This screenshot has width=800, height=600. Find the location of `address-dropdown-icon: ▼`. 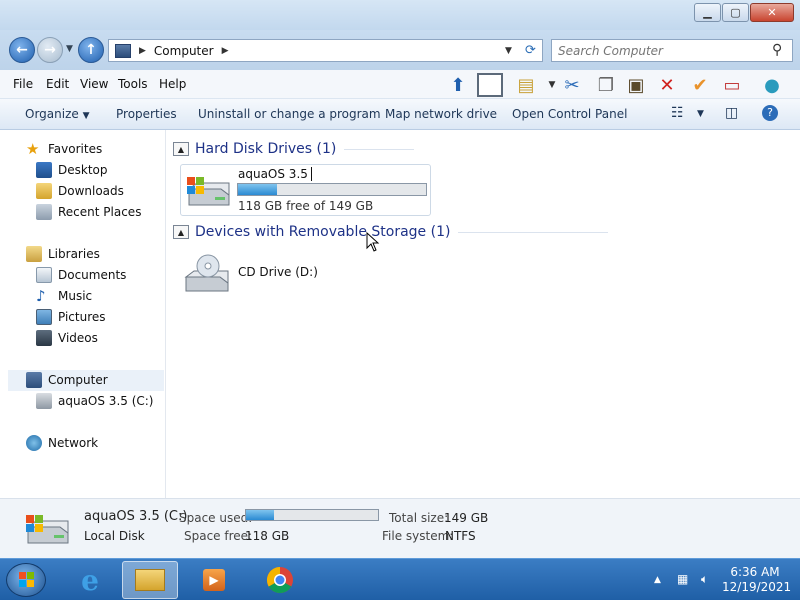

address-dropdown-icon: ▼ is located at coordinates (508, 51).